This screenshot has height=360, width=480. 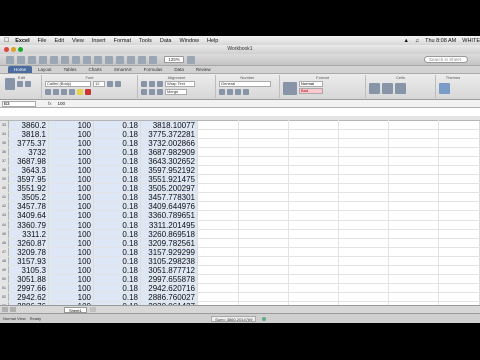 I want to click on themes-icon, so click(x=444, y=88).